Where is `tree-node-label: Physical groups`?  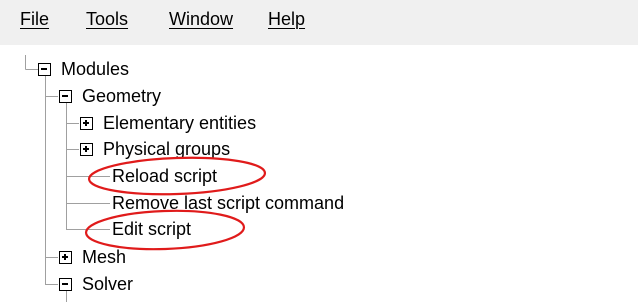 tree-node-label: Physical groups is located at coordinates (167, 149).